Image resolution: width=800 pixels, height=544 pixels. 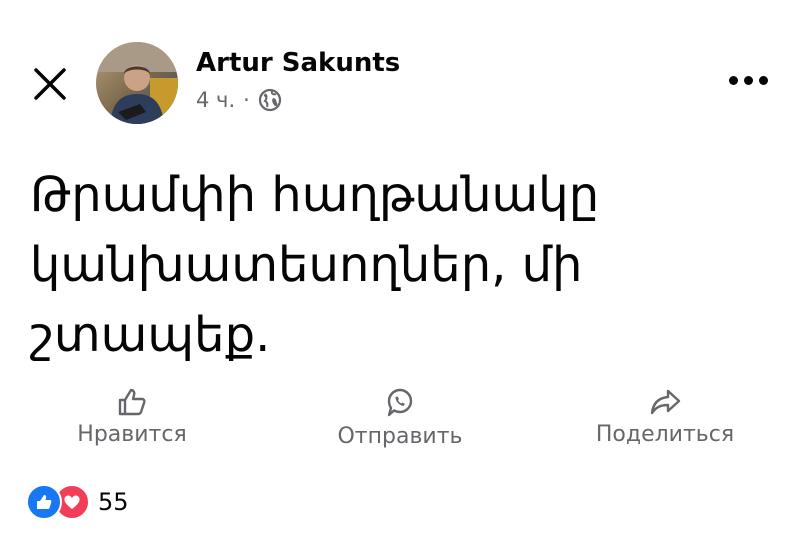 I want to click on thumbs-up-icon, so click(x=132, y=402).